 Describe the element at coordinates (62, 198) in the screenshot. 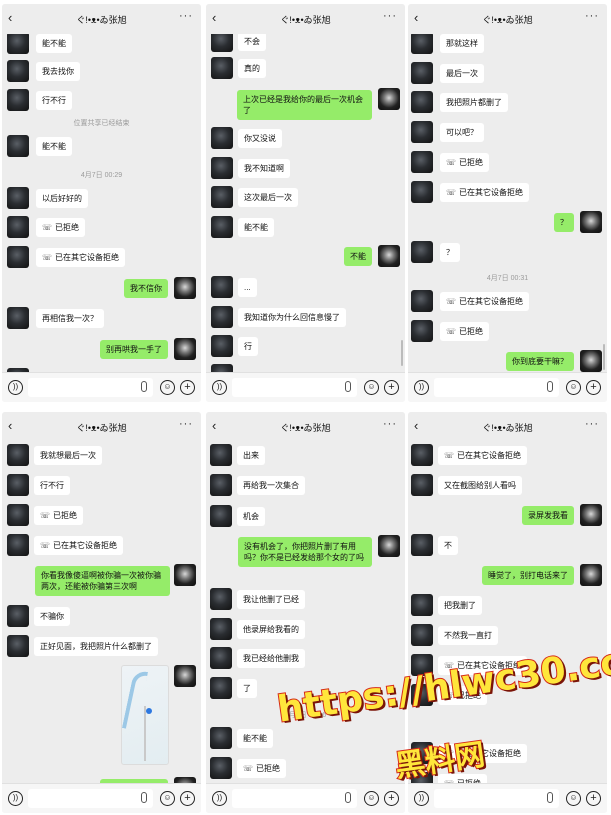

I see `message-bubble: 以后好好的` at that location.